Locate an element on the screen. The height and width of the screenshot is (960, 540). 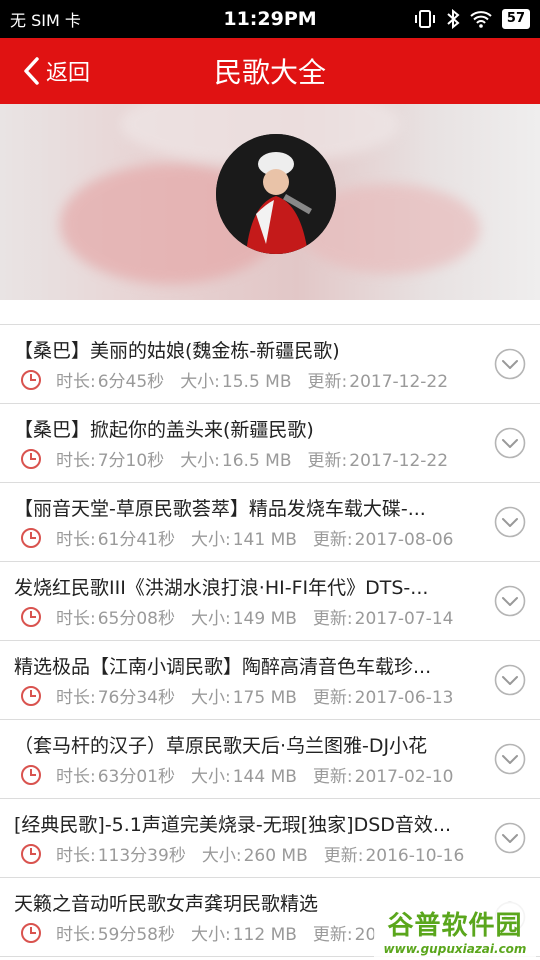
watermark-url: www.gupuxiazai.com is located at coordinates (455, 948).